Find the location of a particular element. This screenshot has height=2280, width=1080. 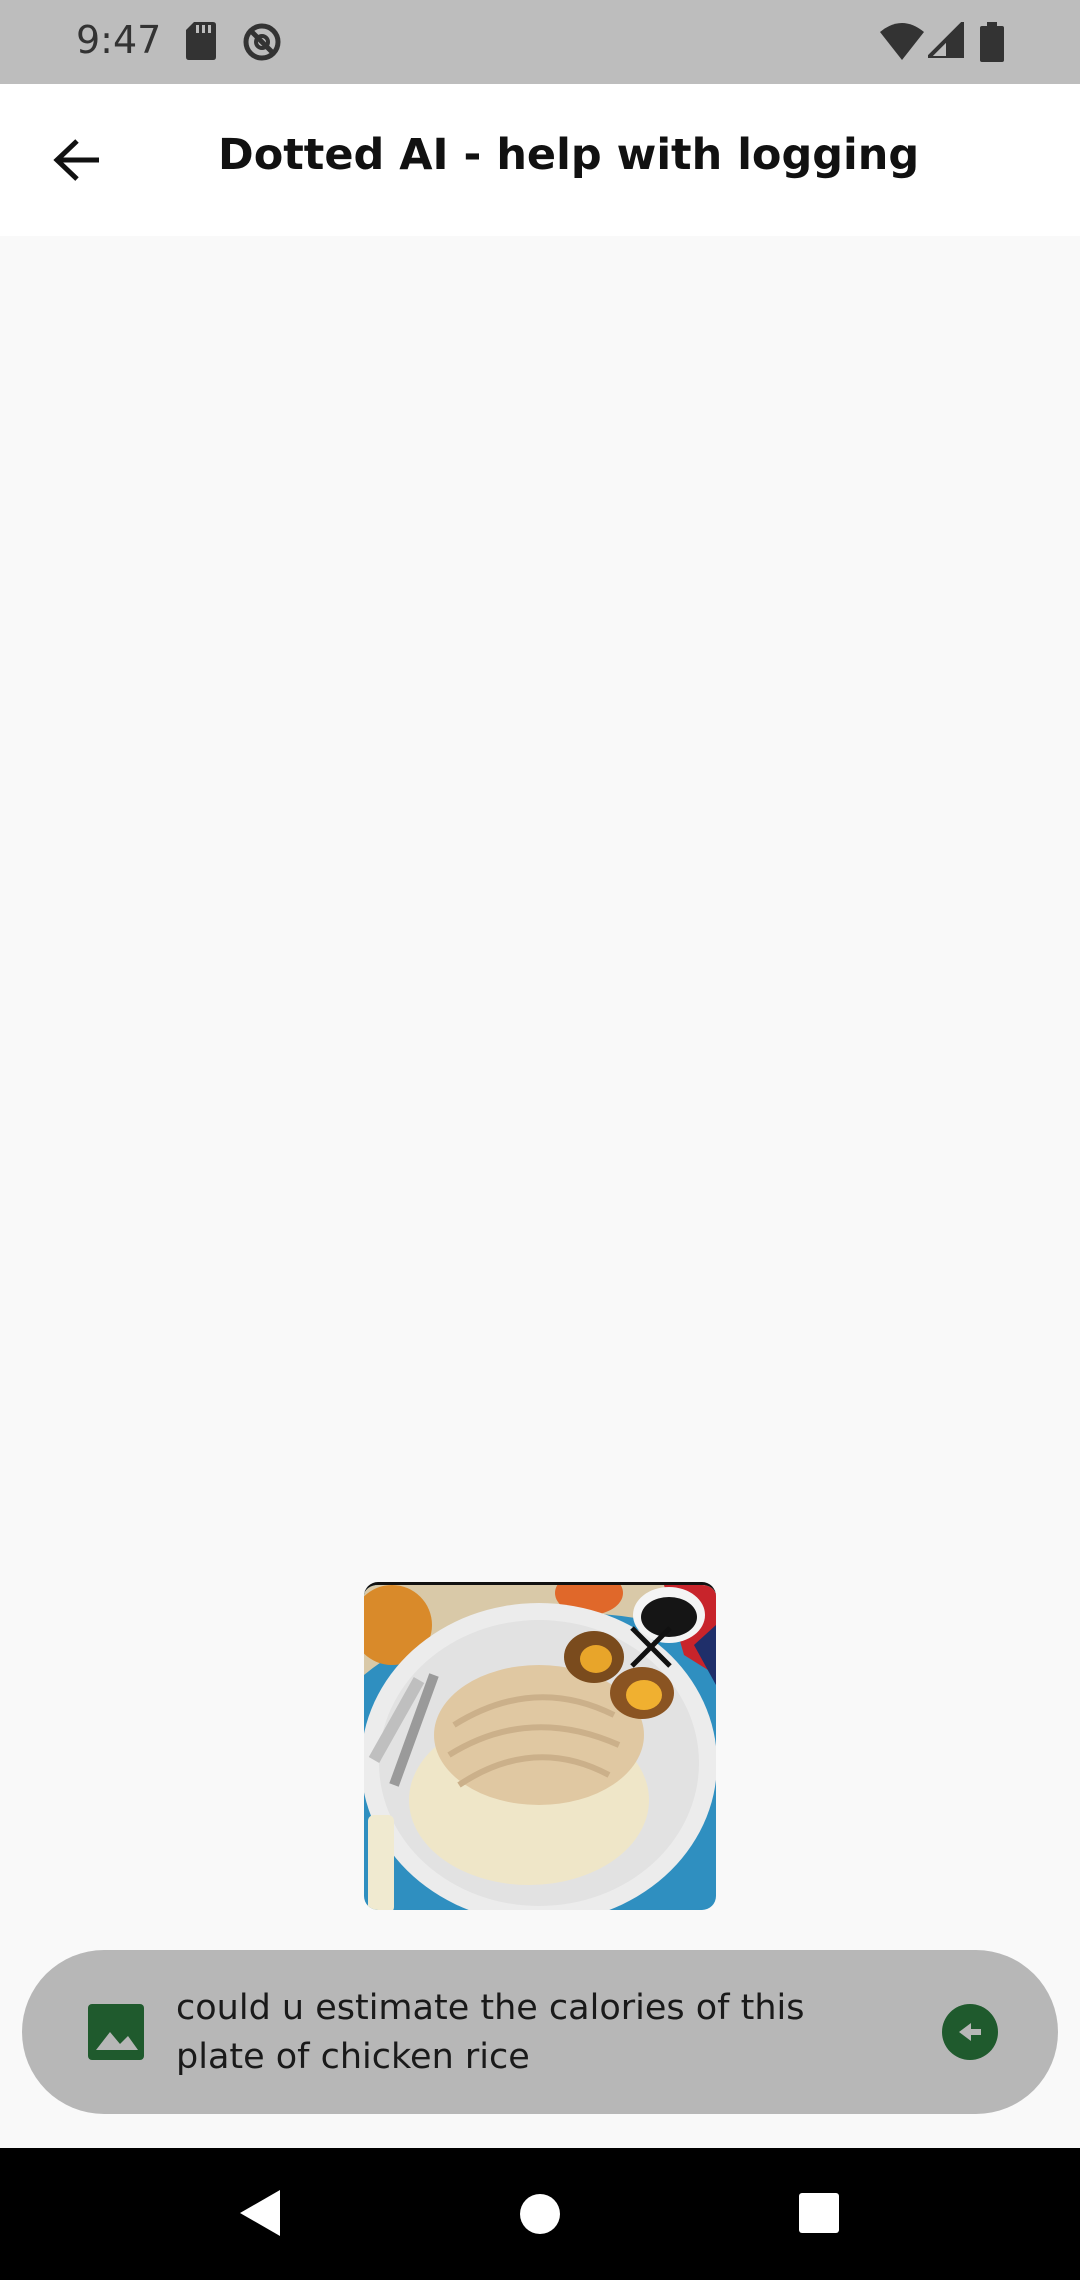

arrow-left-icon is located at coordinates (76, 160).